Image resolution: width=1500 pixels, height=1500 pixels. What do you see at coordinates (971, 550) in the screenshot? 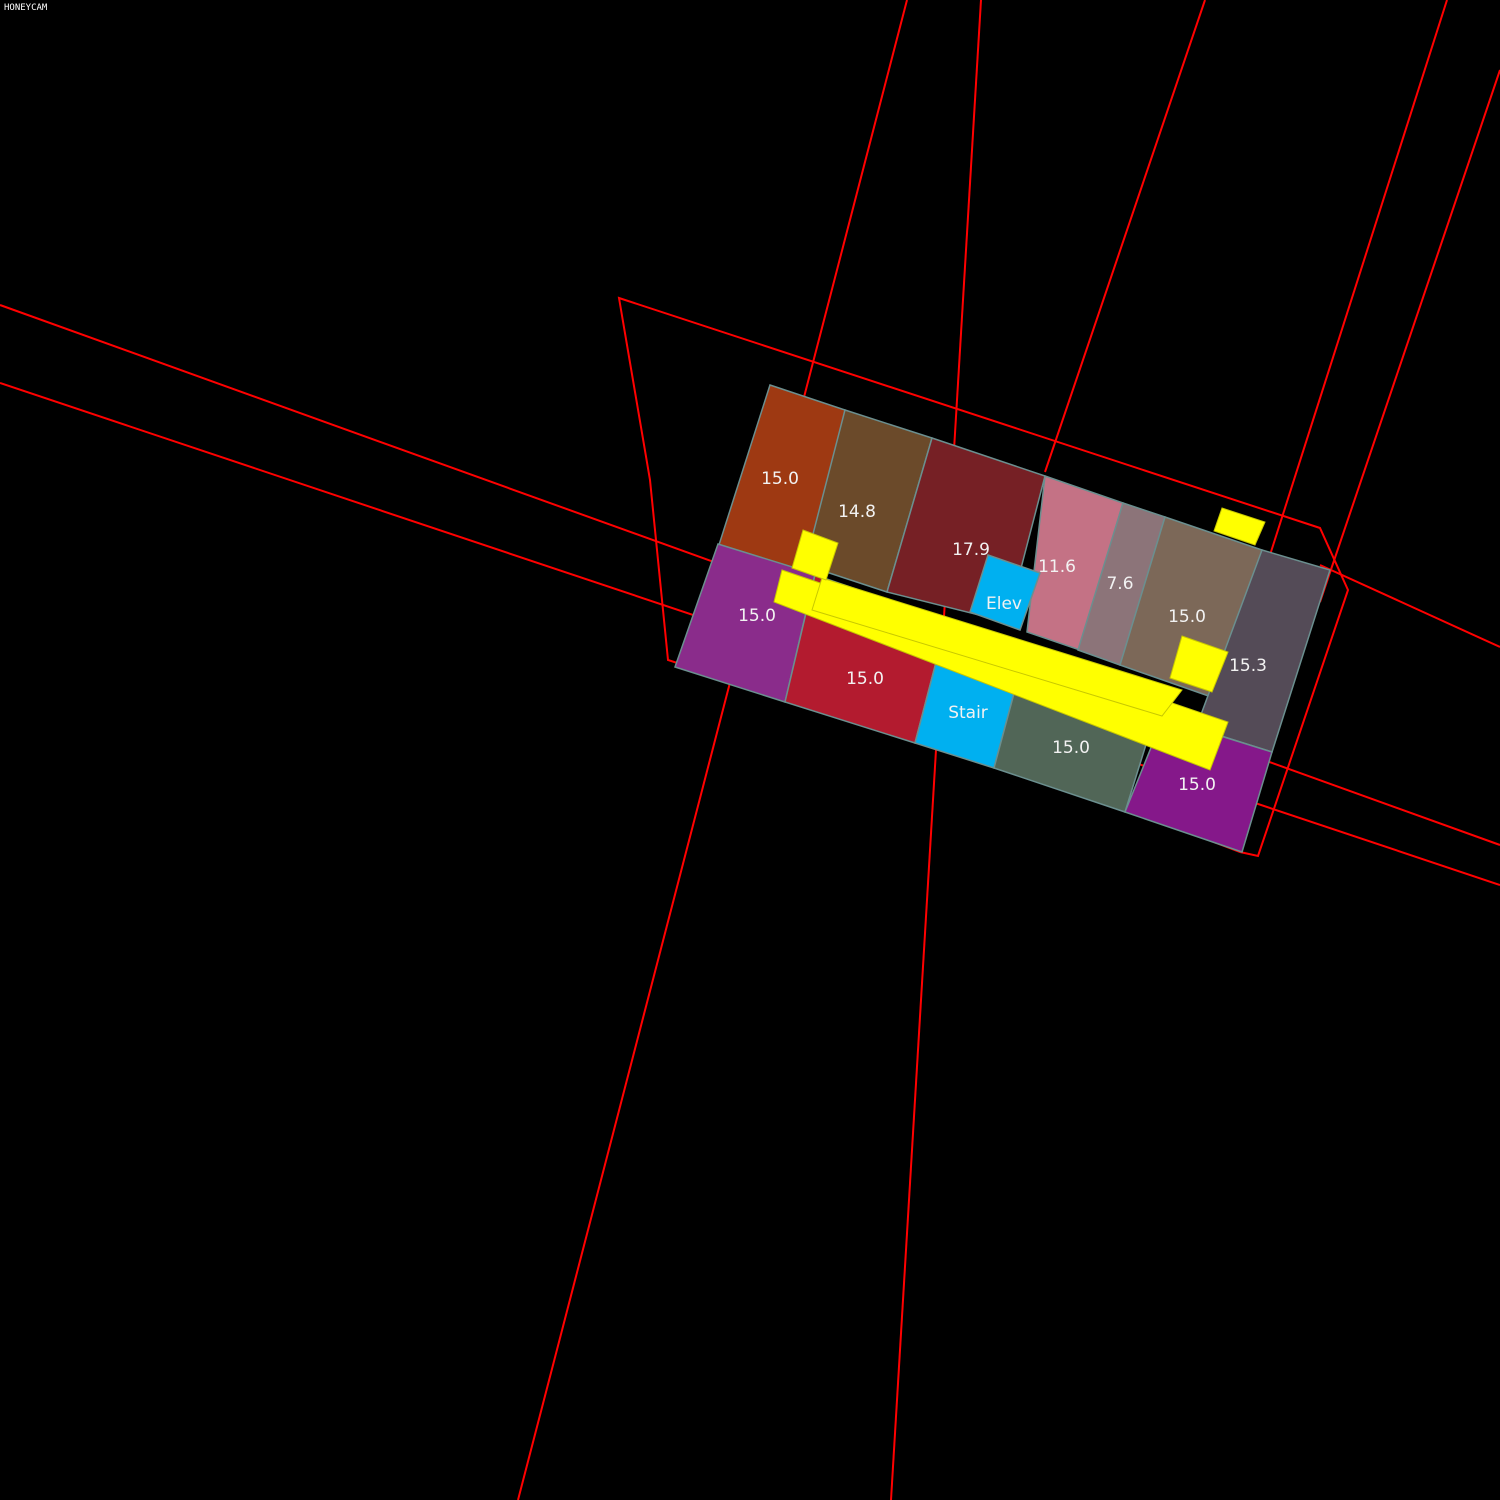
I see `room-label: 17.9` at bounding box center [971, 550].